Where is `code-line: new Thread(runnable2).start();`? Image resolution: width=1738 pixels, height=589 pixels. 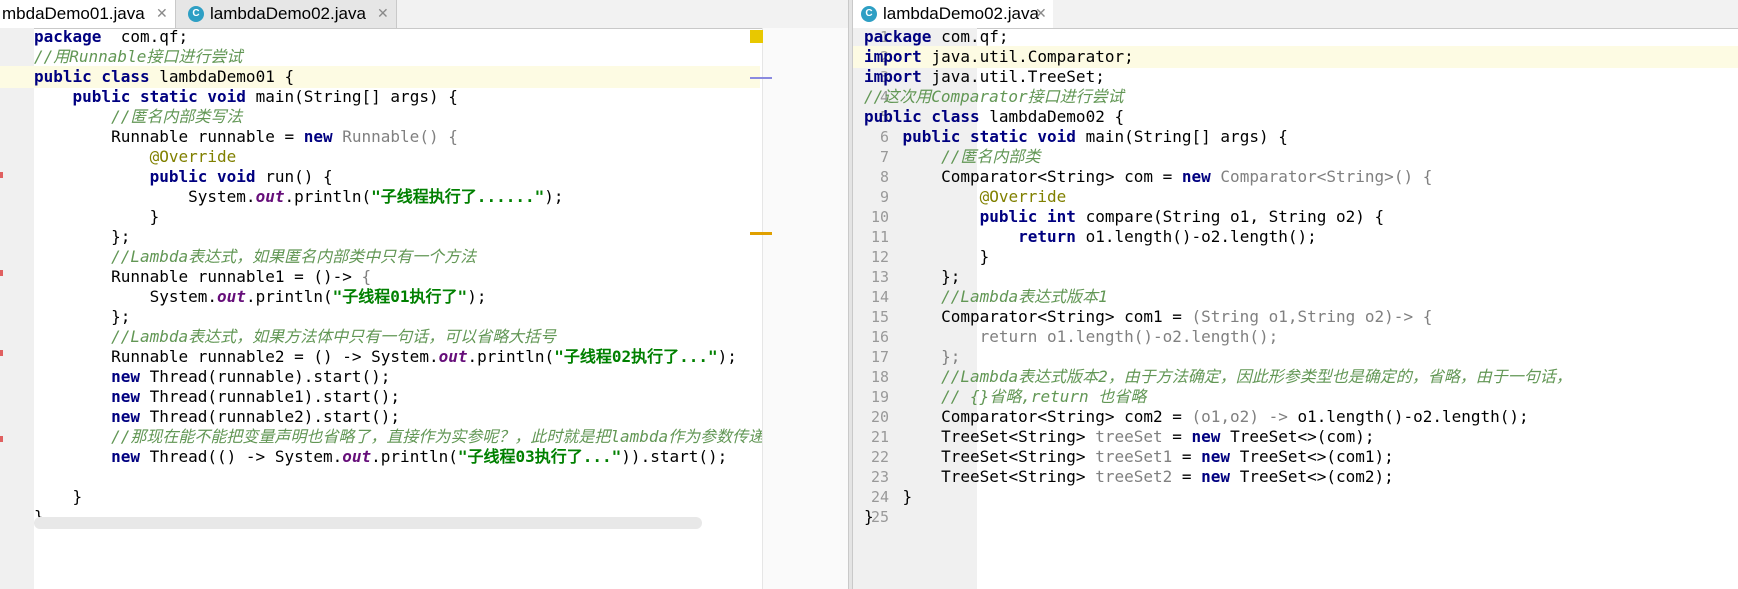 code-line: new Thread(runnable2).start(); is located at coordinates (217, 417).